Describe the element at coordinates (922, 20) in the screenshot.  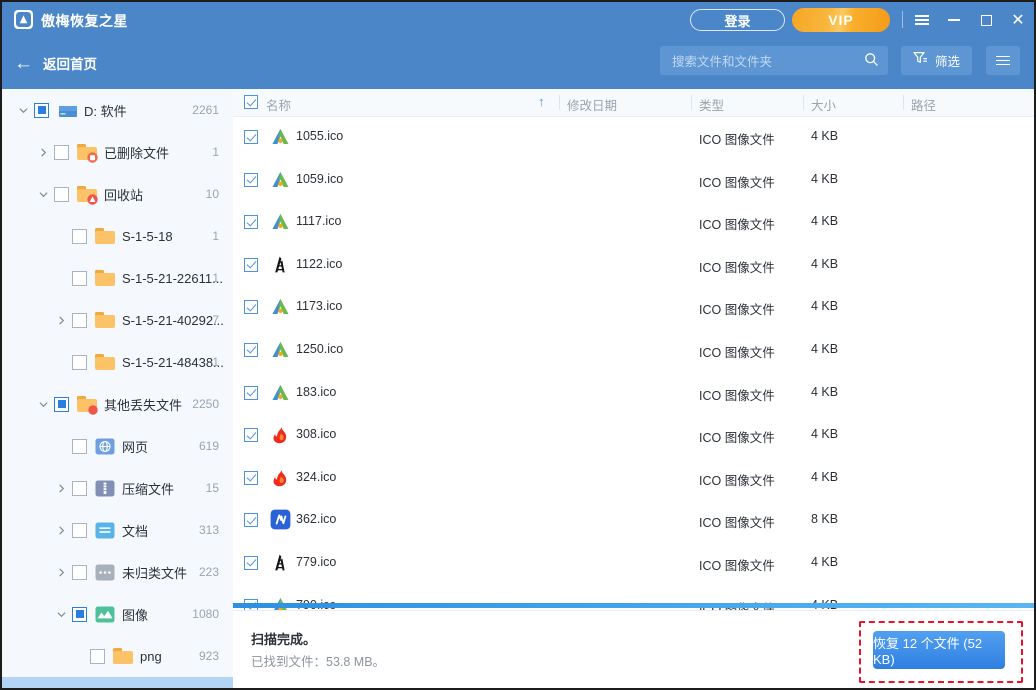
I see `hamburger-menu-icon` at that location.